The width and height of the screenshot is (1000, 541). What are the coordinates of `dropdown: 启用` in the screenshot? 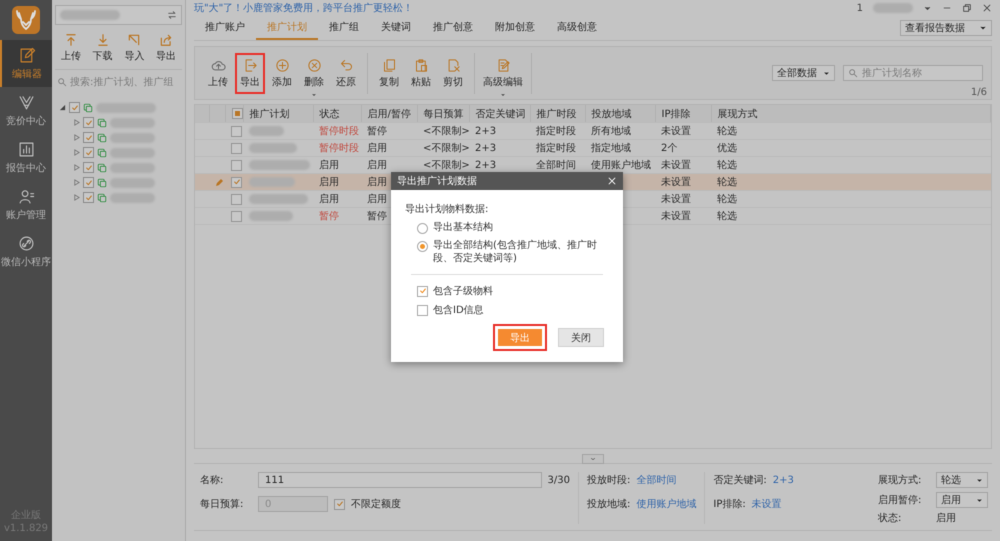 It's located at (962, 500).